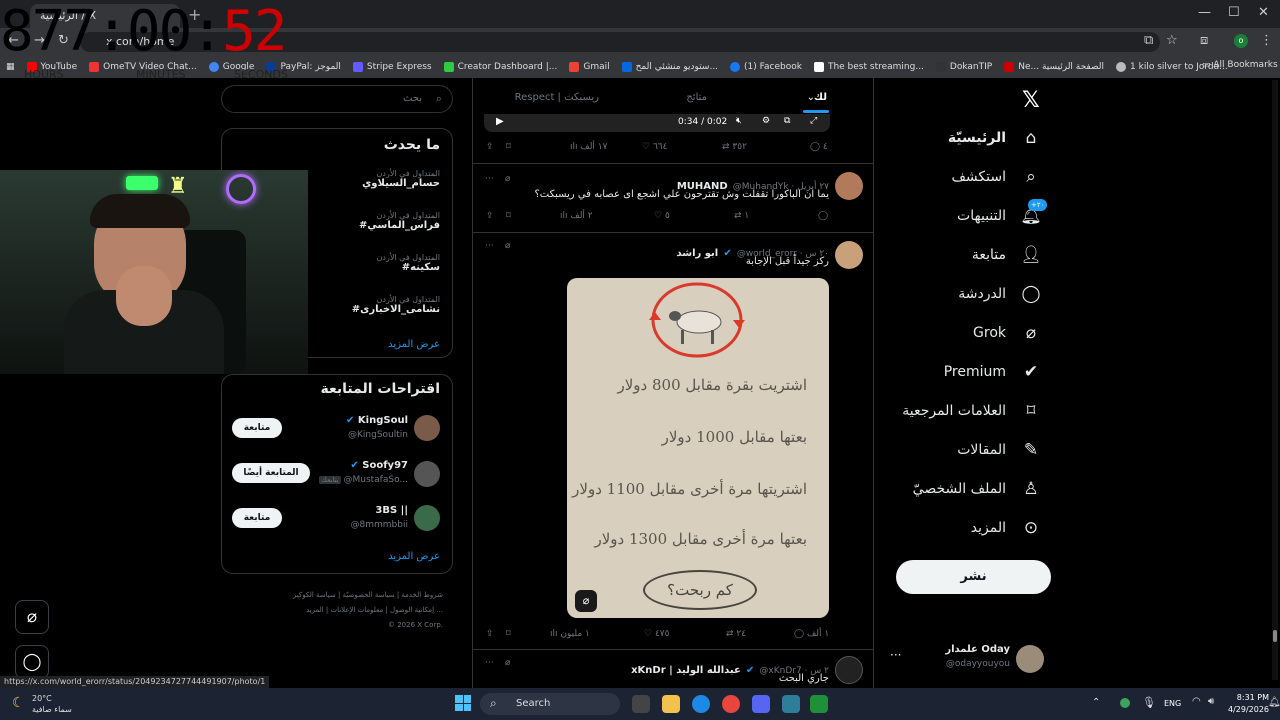 This screenshot has height=720, width=1280. What do you see at coordinates (1248, 704) in the screenshot?
I see `clock: 8:31 PM 4/29/2026` at bounding box center [1248, 704].